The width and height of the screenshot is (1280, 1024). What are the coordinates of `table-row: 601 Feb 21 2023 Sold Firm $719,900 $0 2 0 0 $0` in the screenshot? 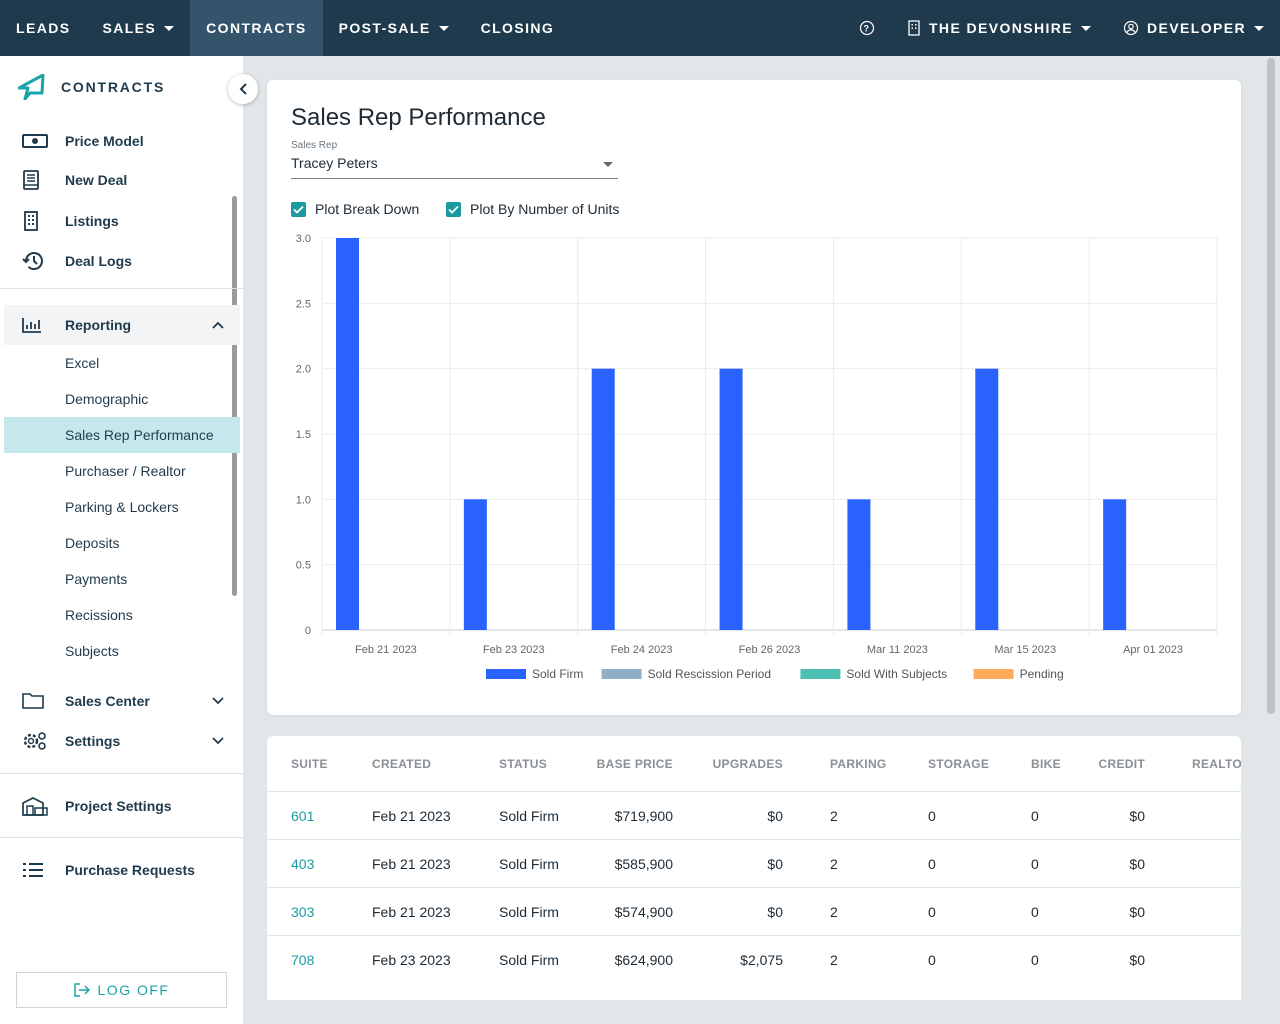 It's located at (754, 815).